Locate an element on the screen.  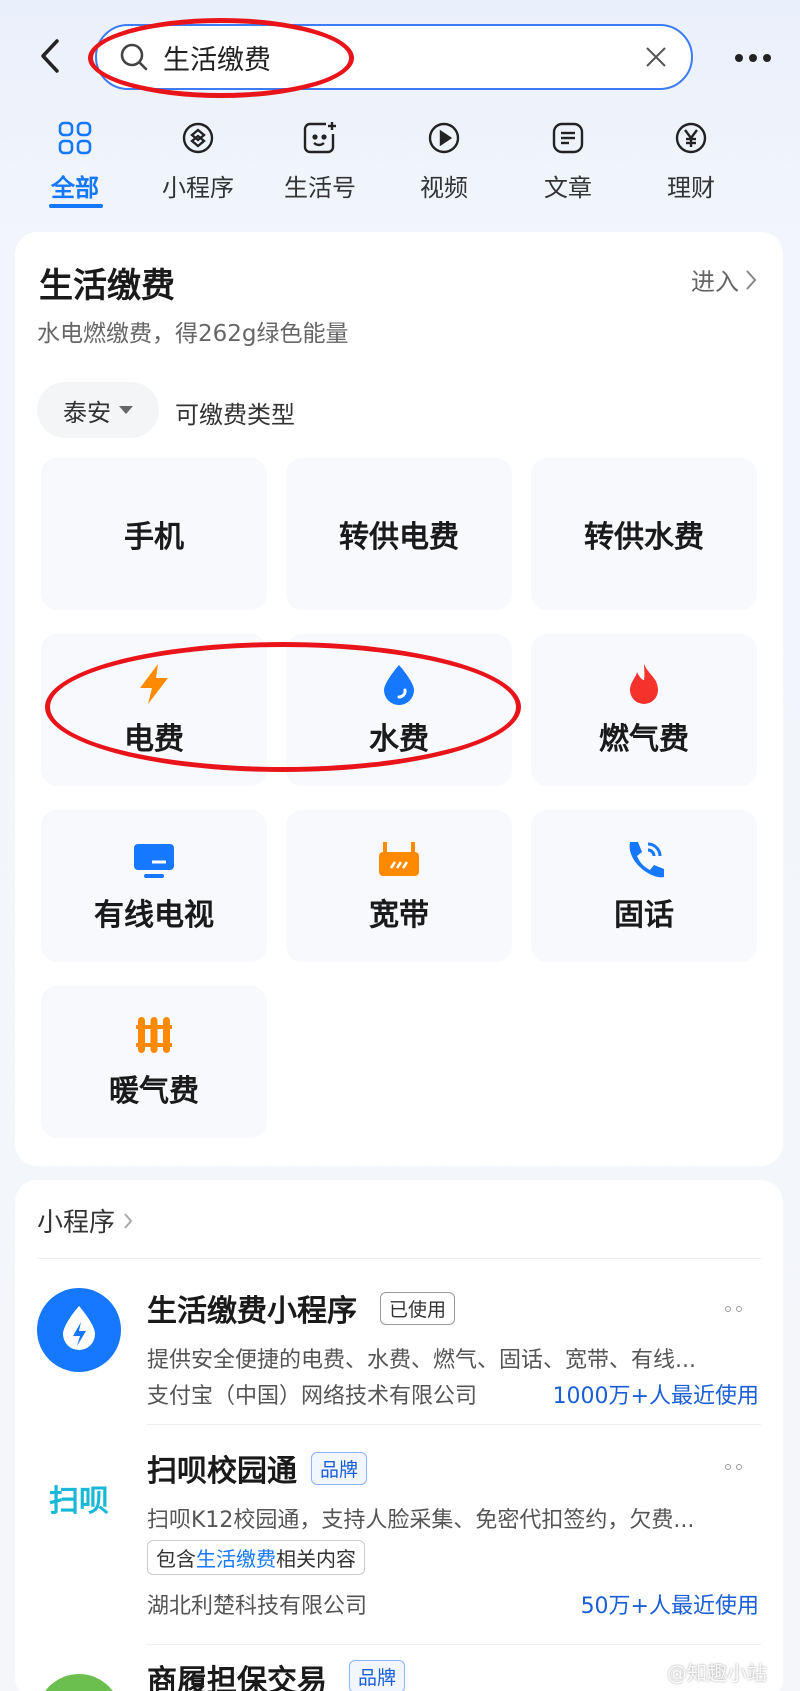
payable-types-label: 可缴费类型 is located at coordinates (235, 415).